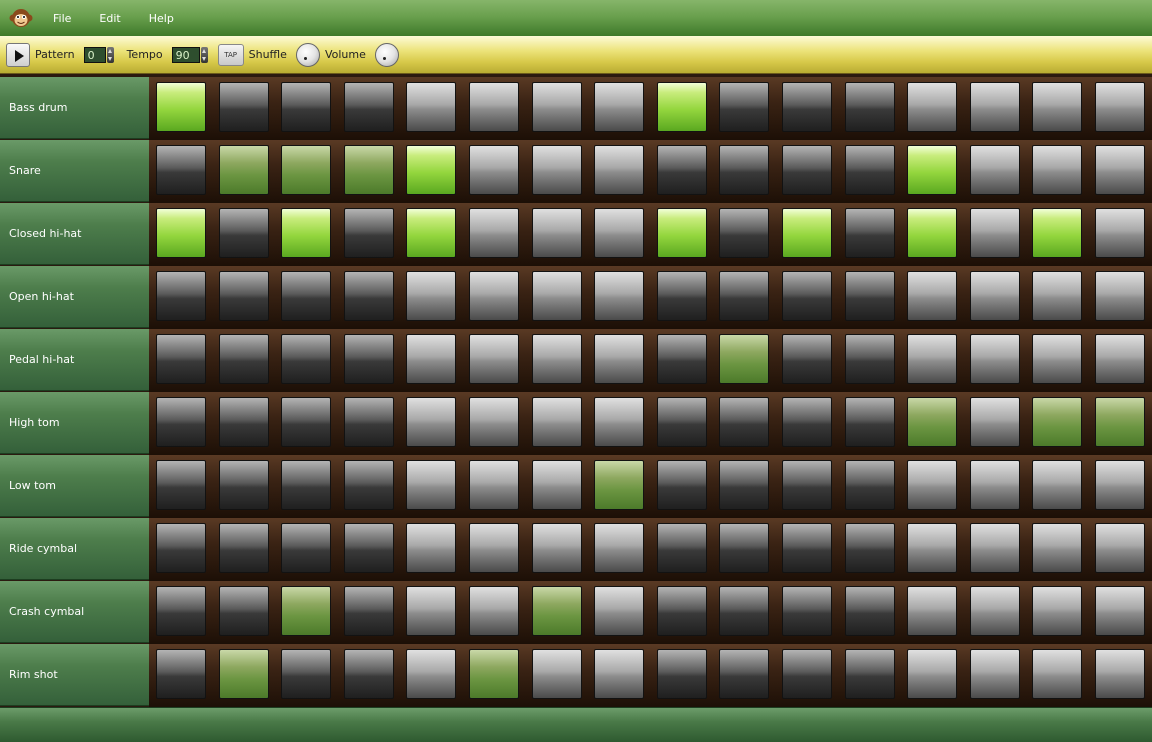  What do you see at coordinates (110, 54) in the screenshot?
I see `pattern-spin-arrows-icon` at bounding box center [110, 54].